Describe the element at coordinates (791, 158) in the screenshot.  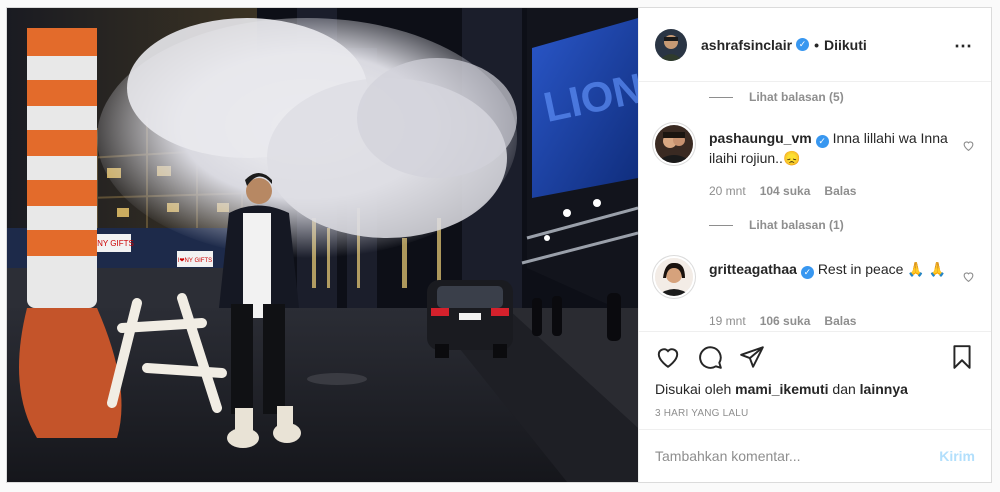
I see `sad-face-emoji-icon: 😞` at that location.